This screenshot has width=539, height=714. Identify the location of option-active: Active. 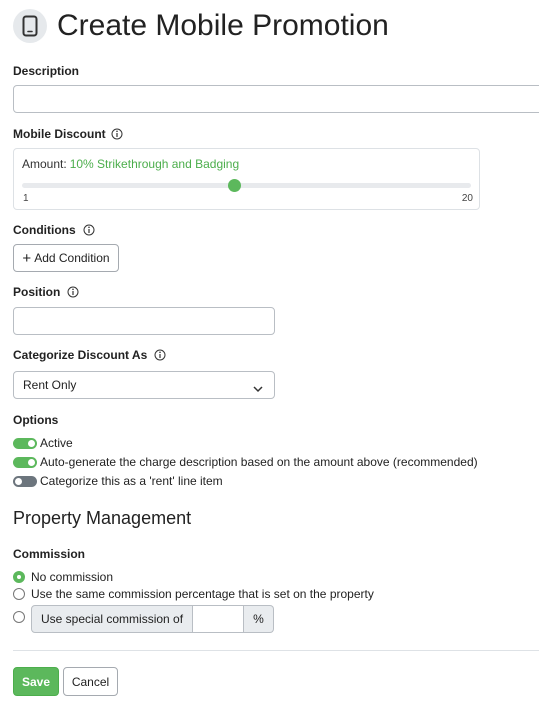
(43, 443).